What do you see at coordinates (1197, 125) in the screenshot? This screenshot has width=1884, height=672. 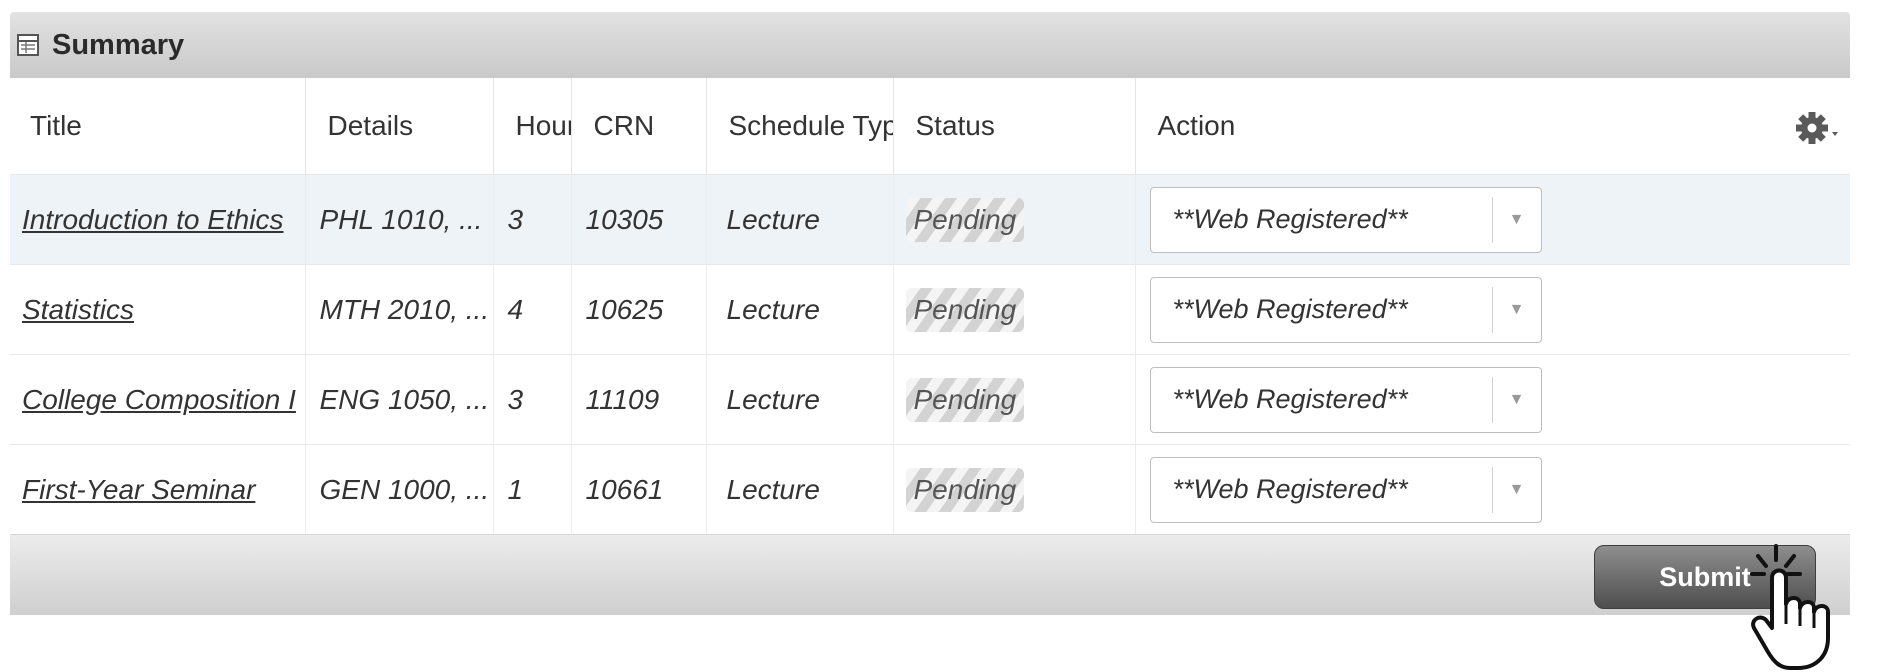 I see `column-header-action-label: Action` at bounding box center [1197, 125].